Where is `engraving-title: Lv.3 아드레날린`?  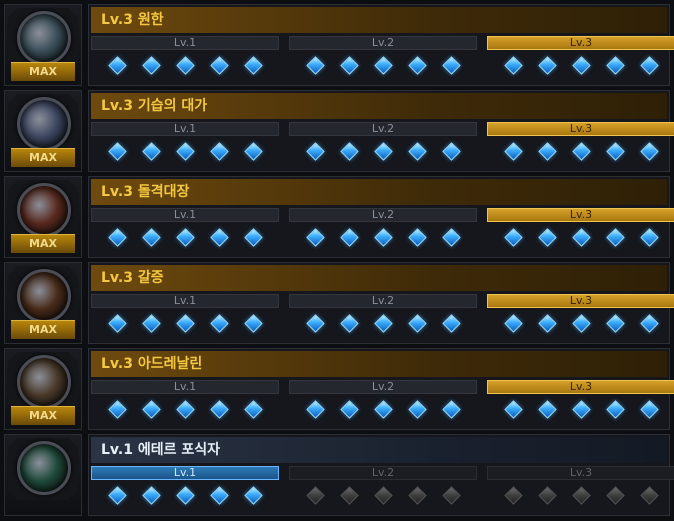
engraving-title: Lv.3 아드레날린 is located at coordinates (379, 364).